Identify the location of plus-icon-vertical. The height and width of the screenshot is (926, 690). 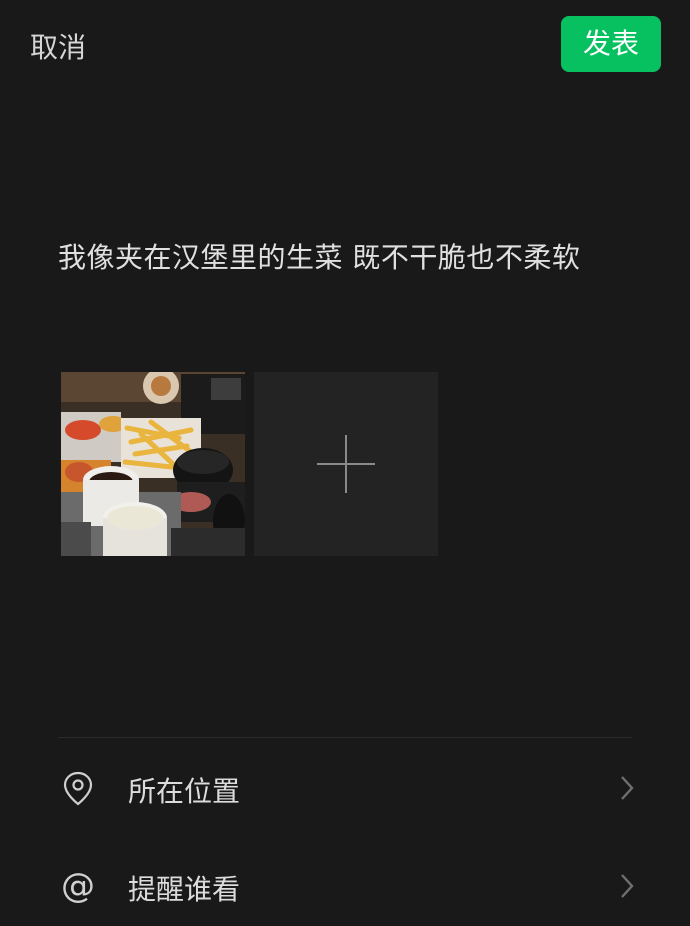
(346, 464).